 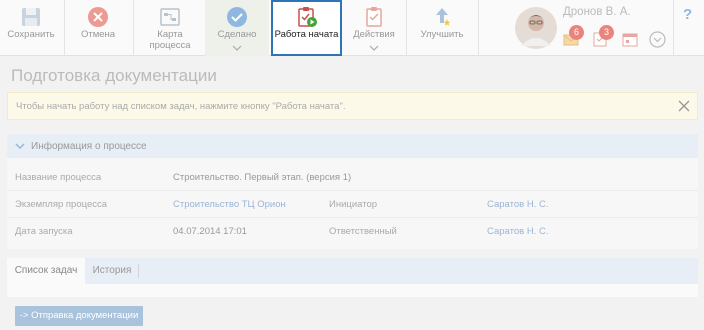 I want to click on save-label: Сохранить, so click(x=31, y=34).